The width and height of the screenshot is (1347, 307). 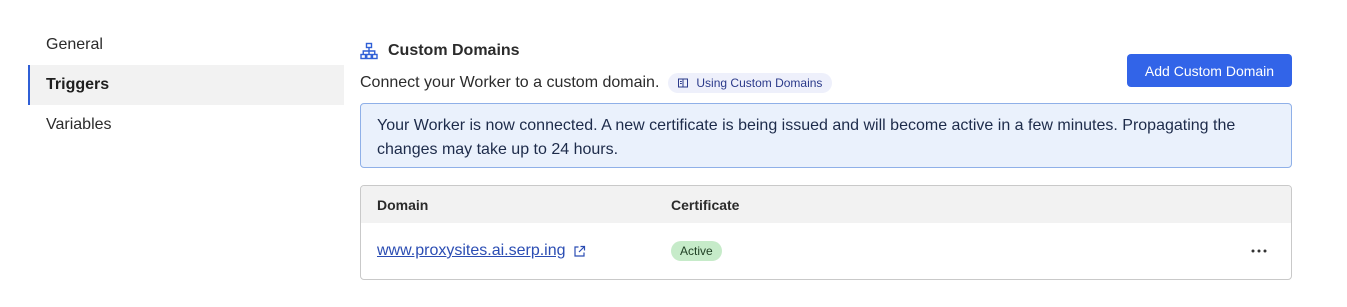 What do you see at coordinates (1259, 251) in the screenshot?
I see `more-horizontal-icon` at bounding box center [1259, 251].